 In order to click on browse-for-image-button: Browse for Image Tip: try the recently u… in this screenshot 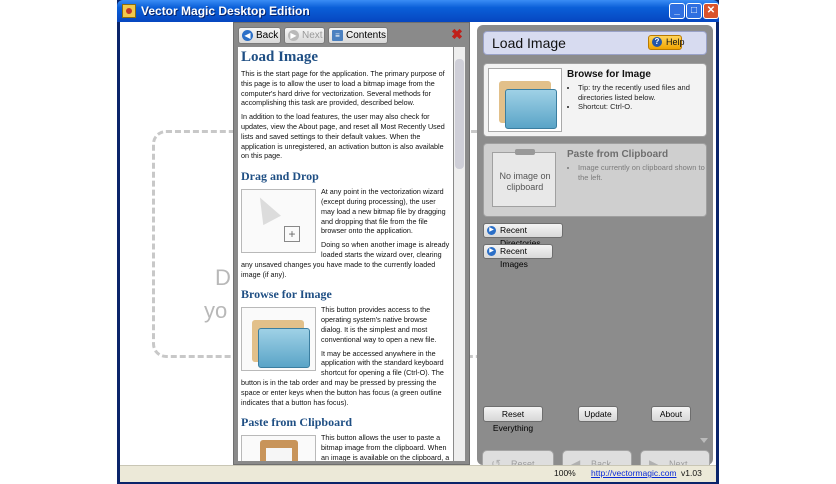, I will do `click(595, 100)`.